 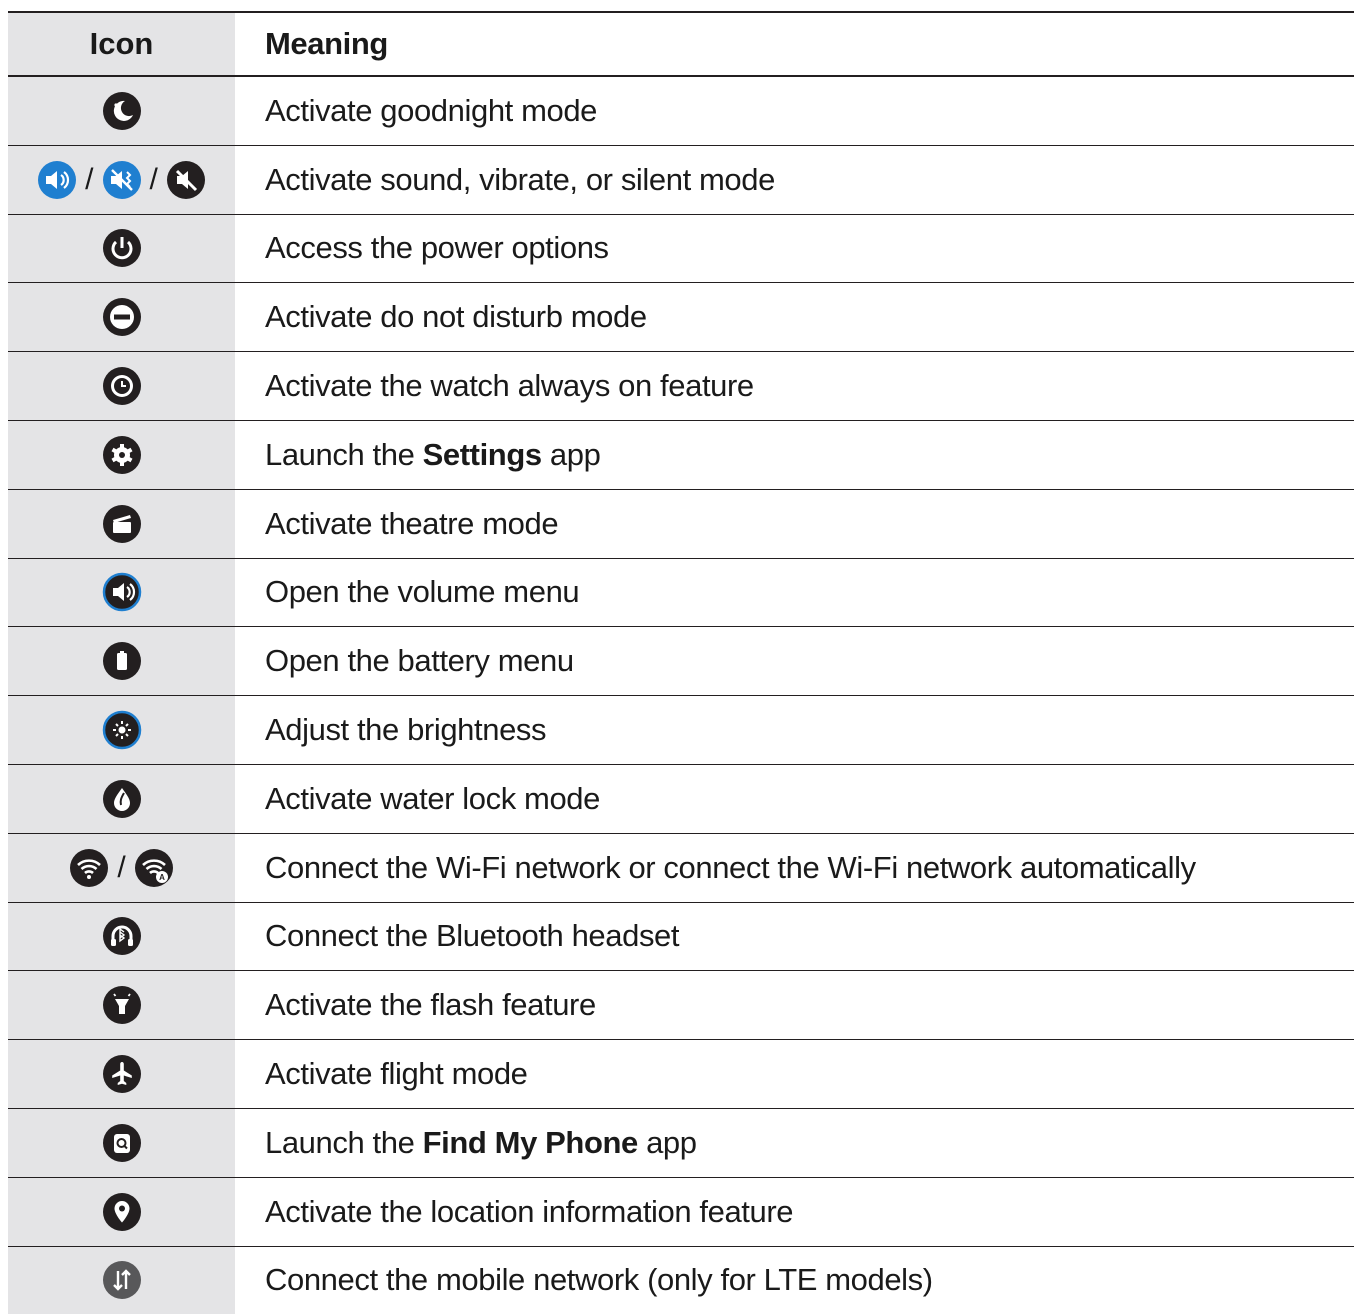 I want to click on meaning-cell: Activate theatre mode, so click(x=794, y=524).